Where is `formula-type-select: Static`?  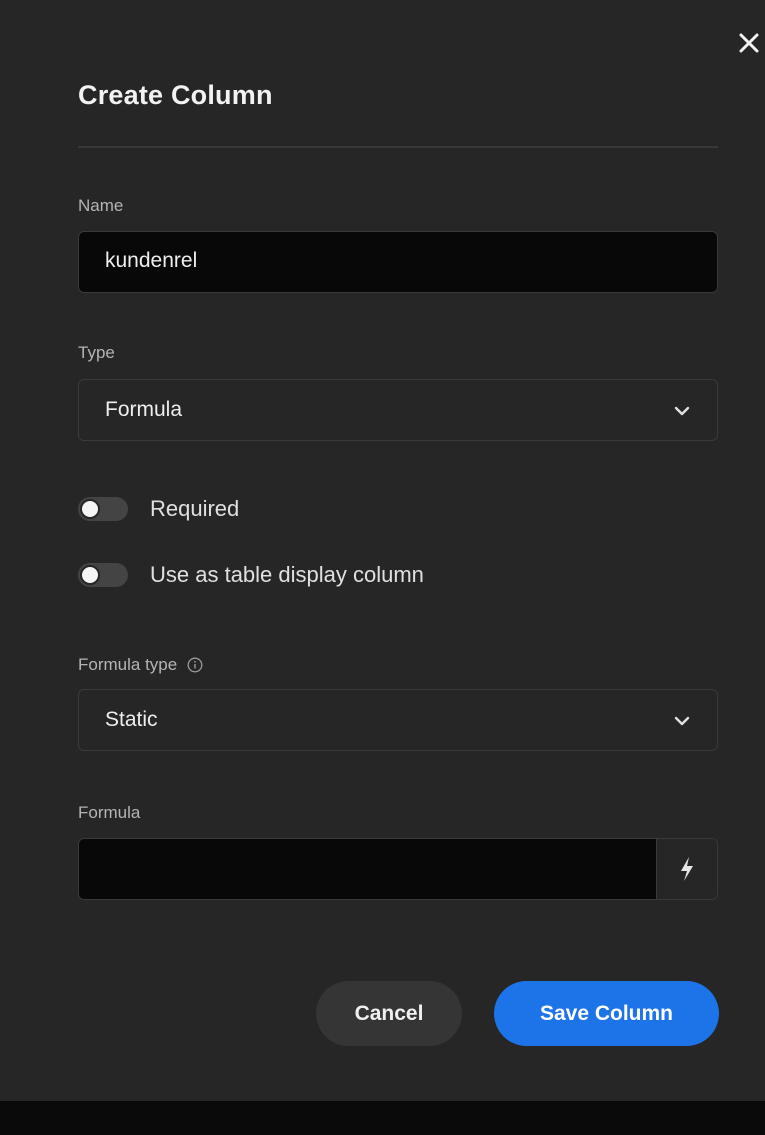
formula-type-select: Static is located at coordinates (398, 720).